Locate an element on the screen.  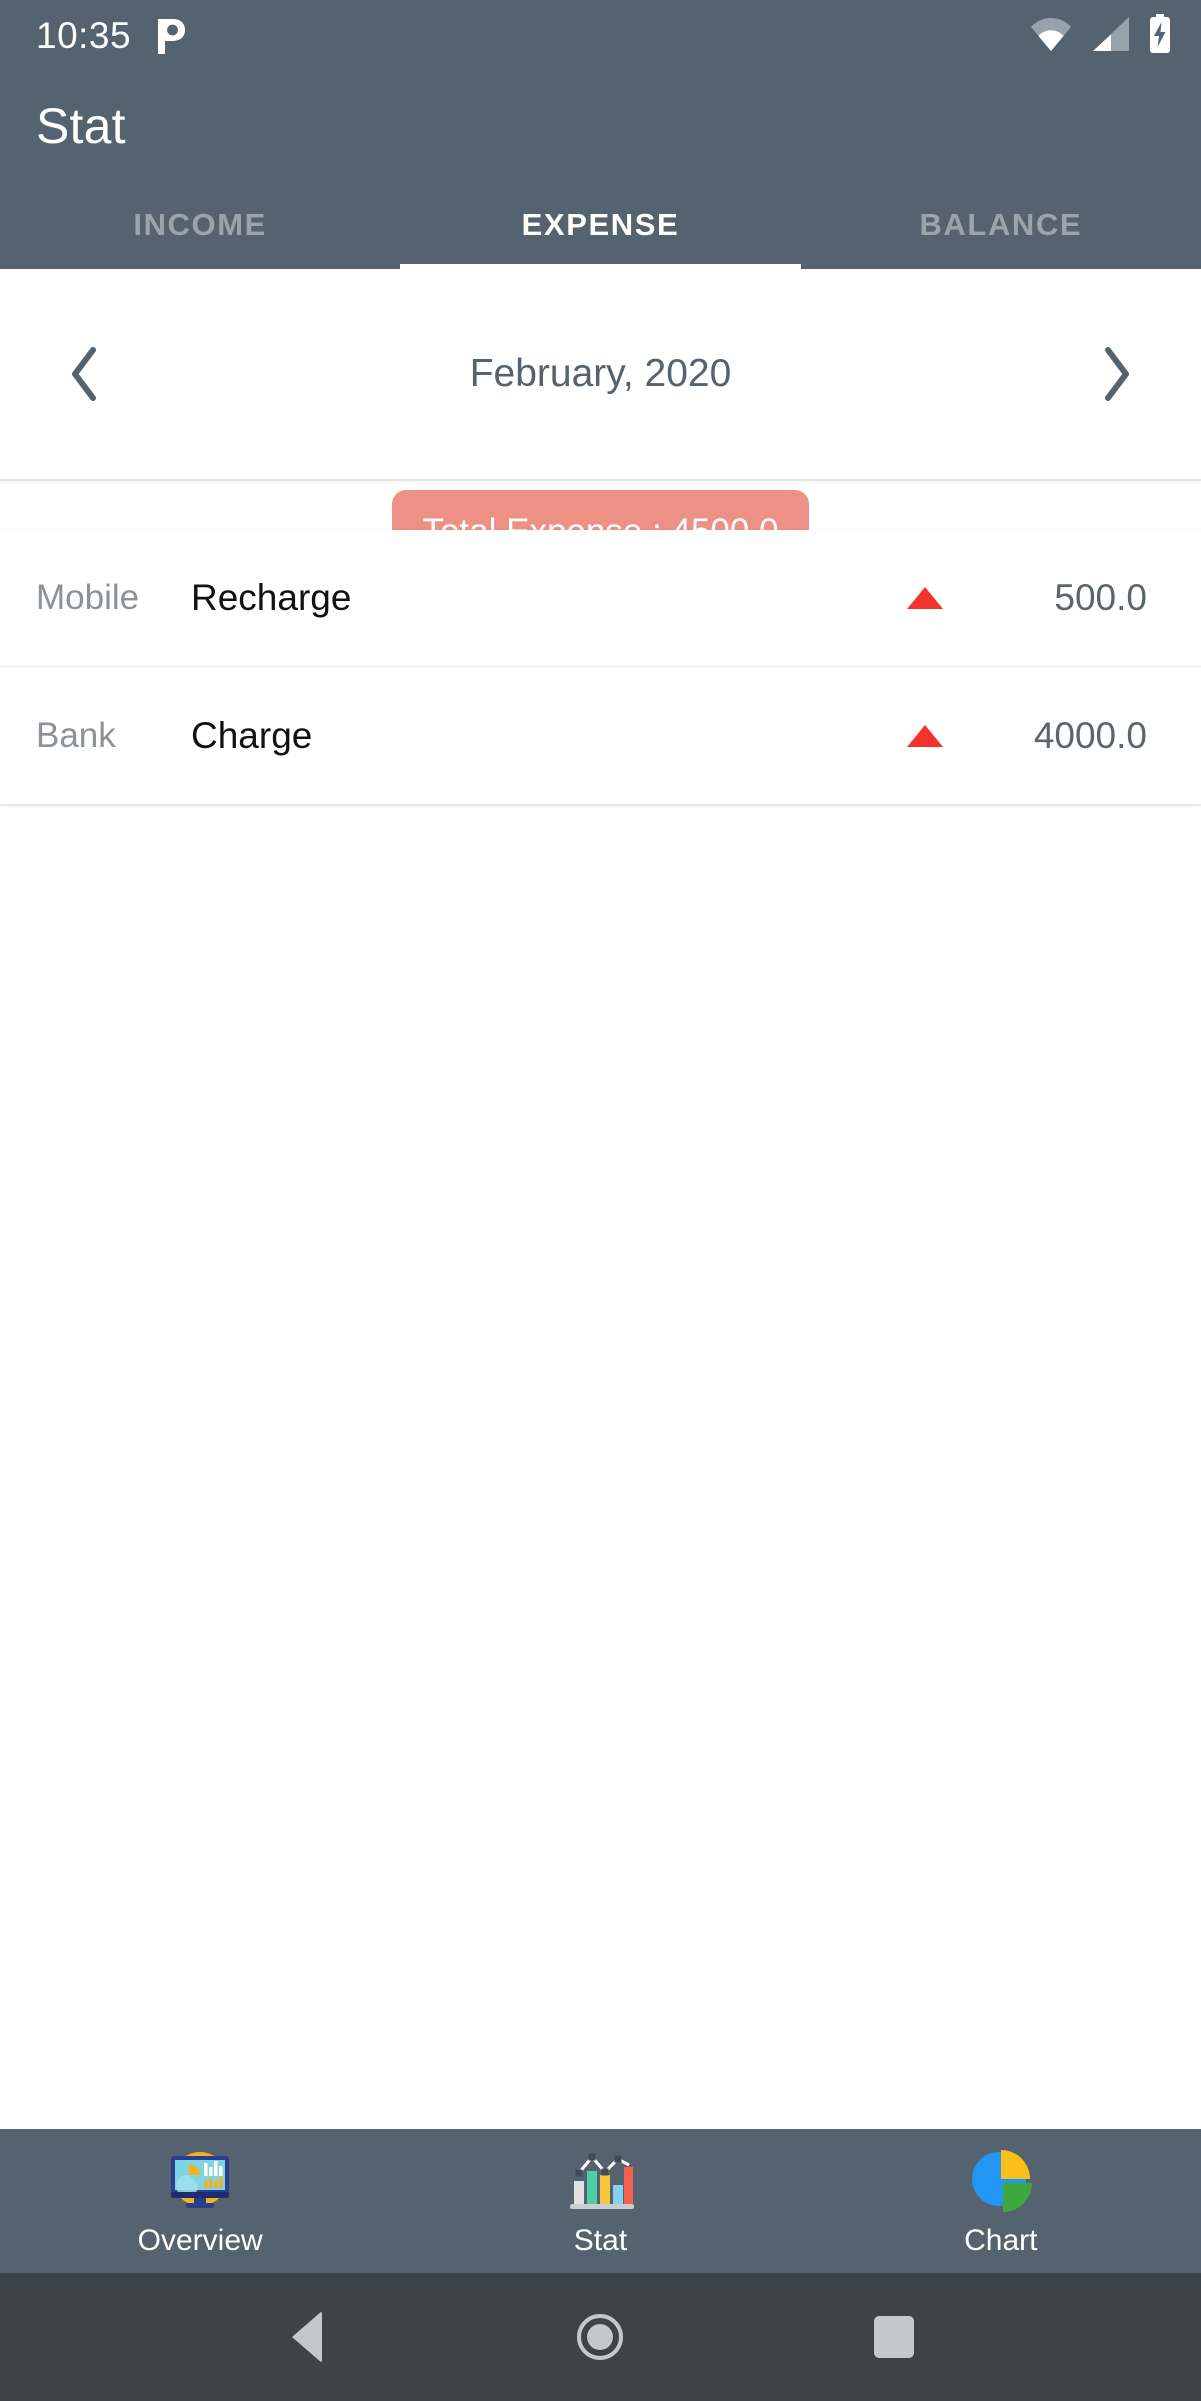
nav-item-stat: Stat is located at coordinates (600, 2201).